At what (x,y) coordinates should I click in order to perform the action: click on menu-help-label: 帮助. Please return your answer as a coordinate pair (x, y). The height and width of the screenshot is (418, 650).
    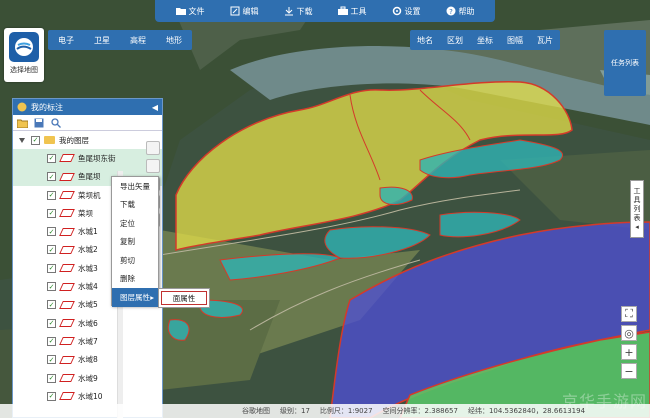
    Looking at the image, I should click on (466, 11).